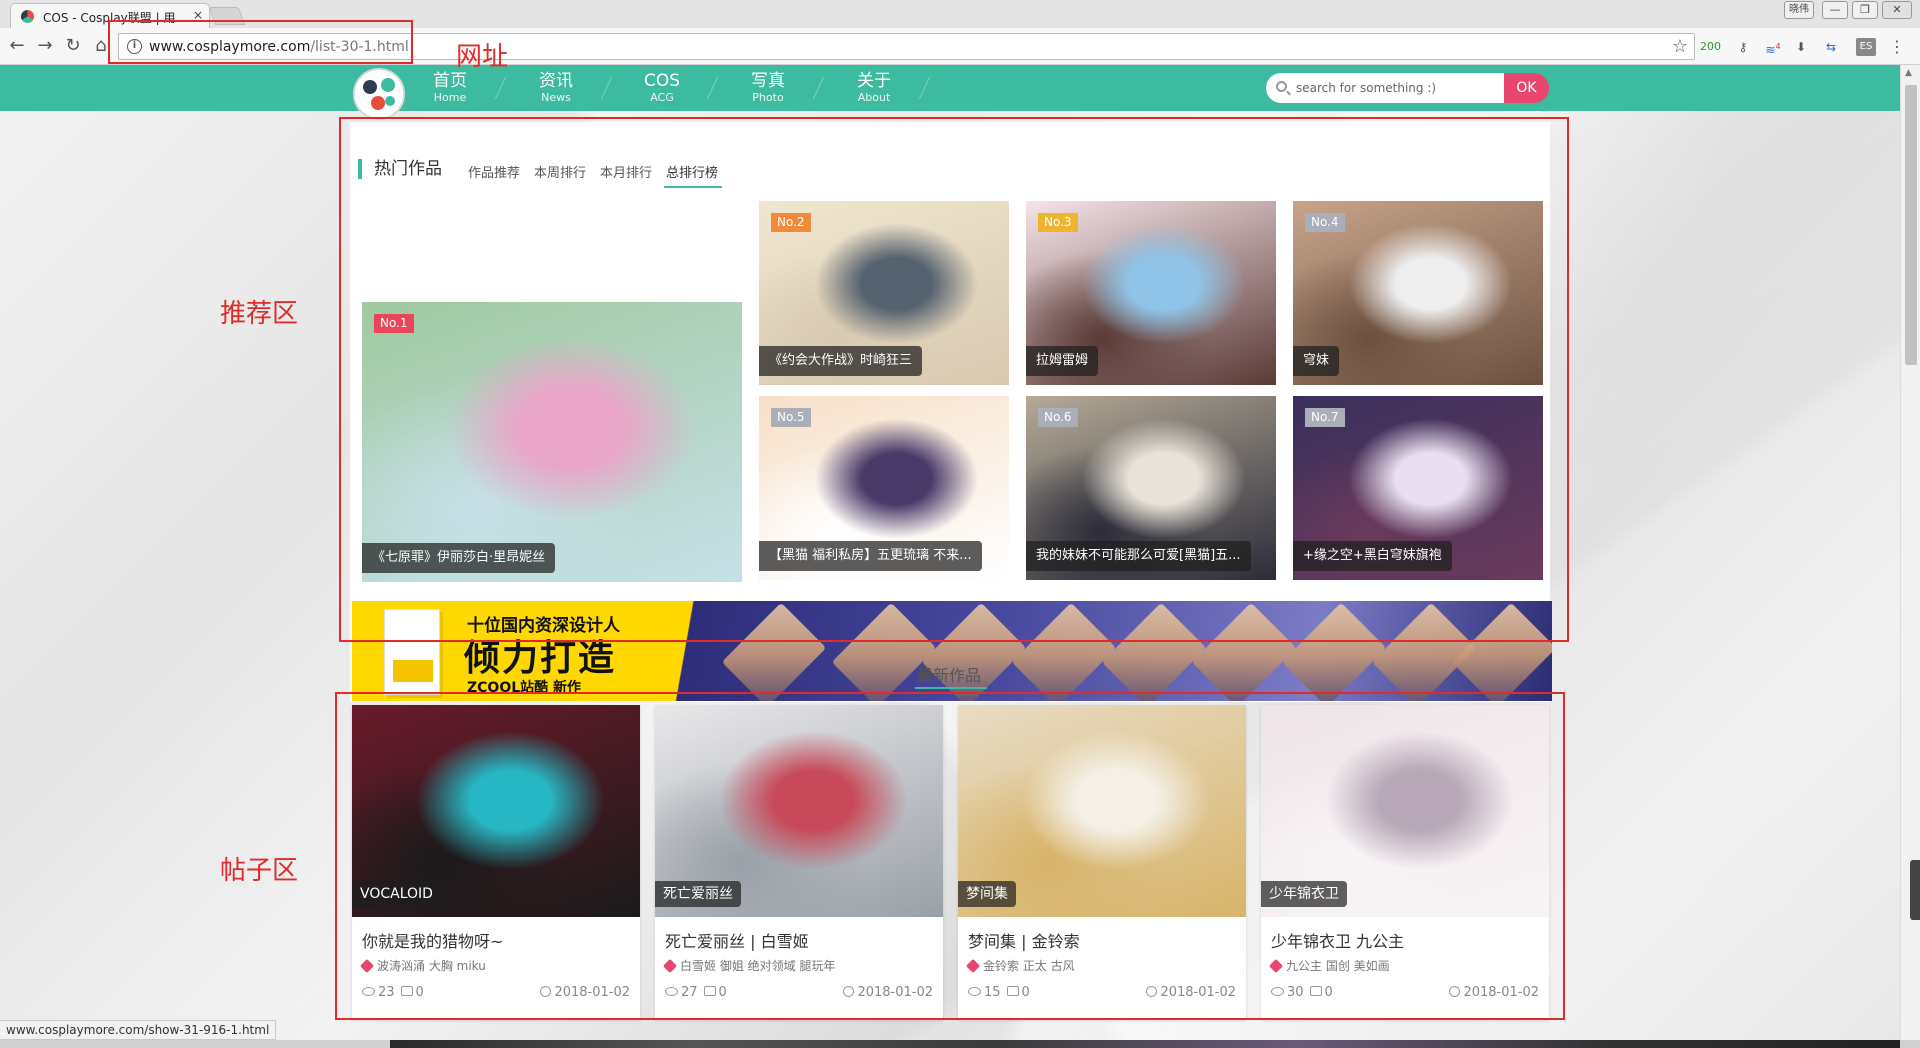 This screenshot has width=1920, height=1048. Describe the element at coordinates (1680, 46) in the screenshot. I see `bookmark-star-icon: ☆` at that location.